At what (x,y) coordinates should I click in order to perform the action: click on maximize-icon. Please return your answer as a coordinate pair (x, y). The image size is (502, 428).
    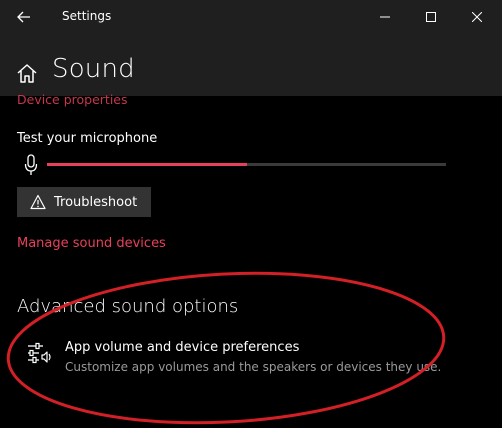
    Looking at the image, I should click on (431, 17).